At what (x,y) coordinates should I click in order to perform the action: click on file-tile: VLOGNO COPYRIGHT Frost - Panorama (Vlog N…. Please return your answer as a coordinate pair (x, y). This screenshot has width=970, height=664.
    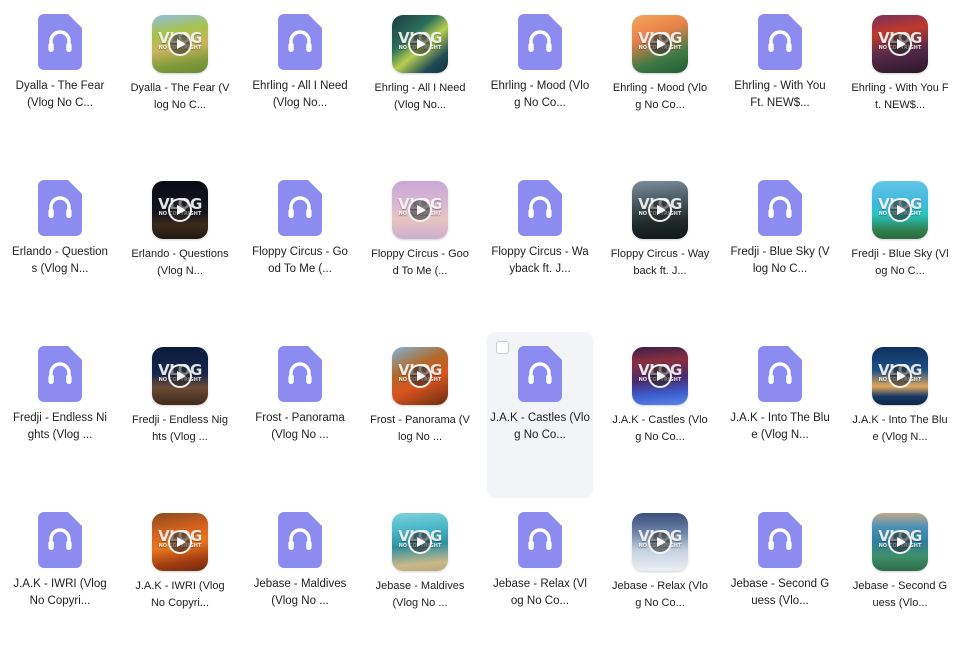
    Looking at the image, I should click on (420, 415).